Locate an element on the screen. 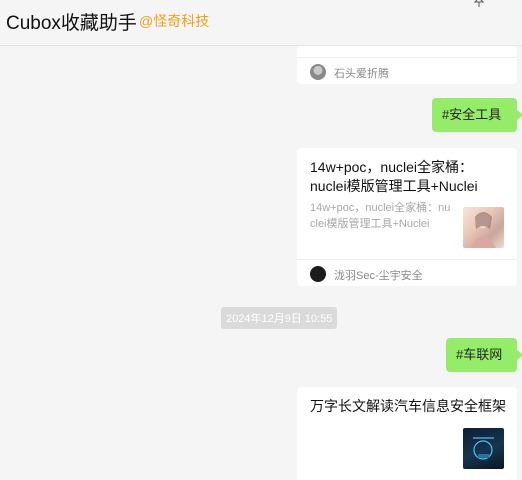  article-card: 万字长文解读汽车信息安全框架 is located at coordinates (407, 433).